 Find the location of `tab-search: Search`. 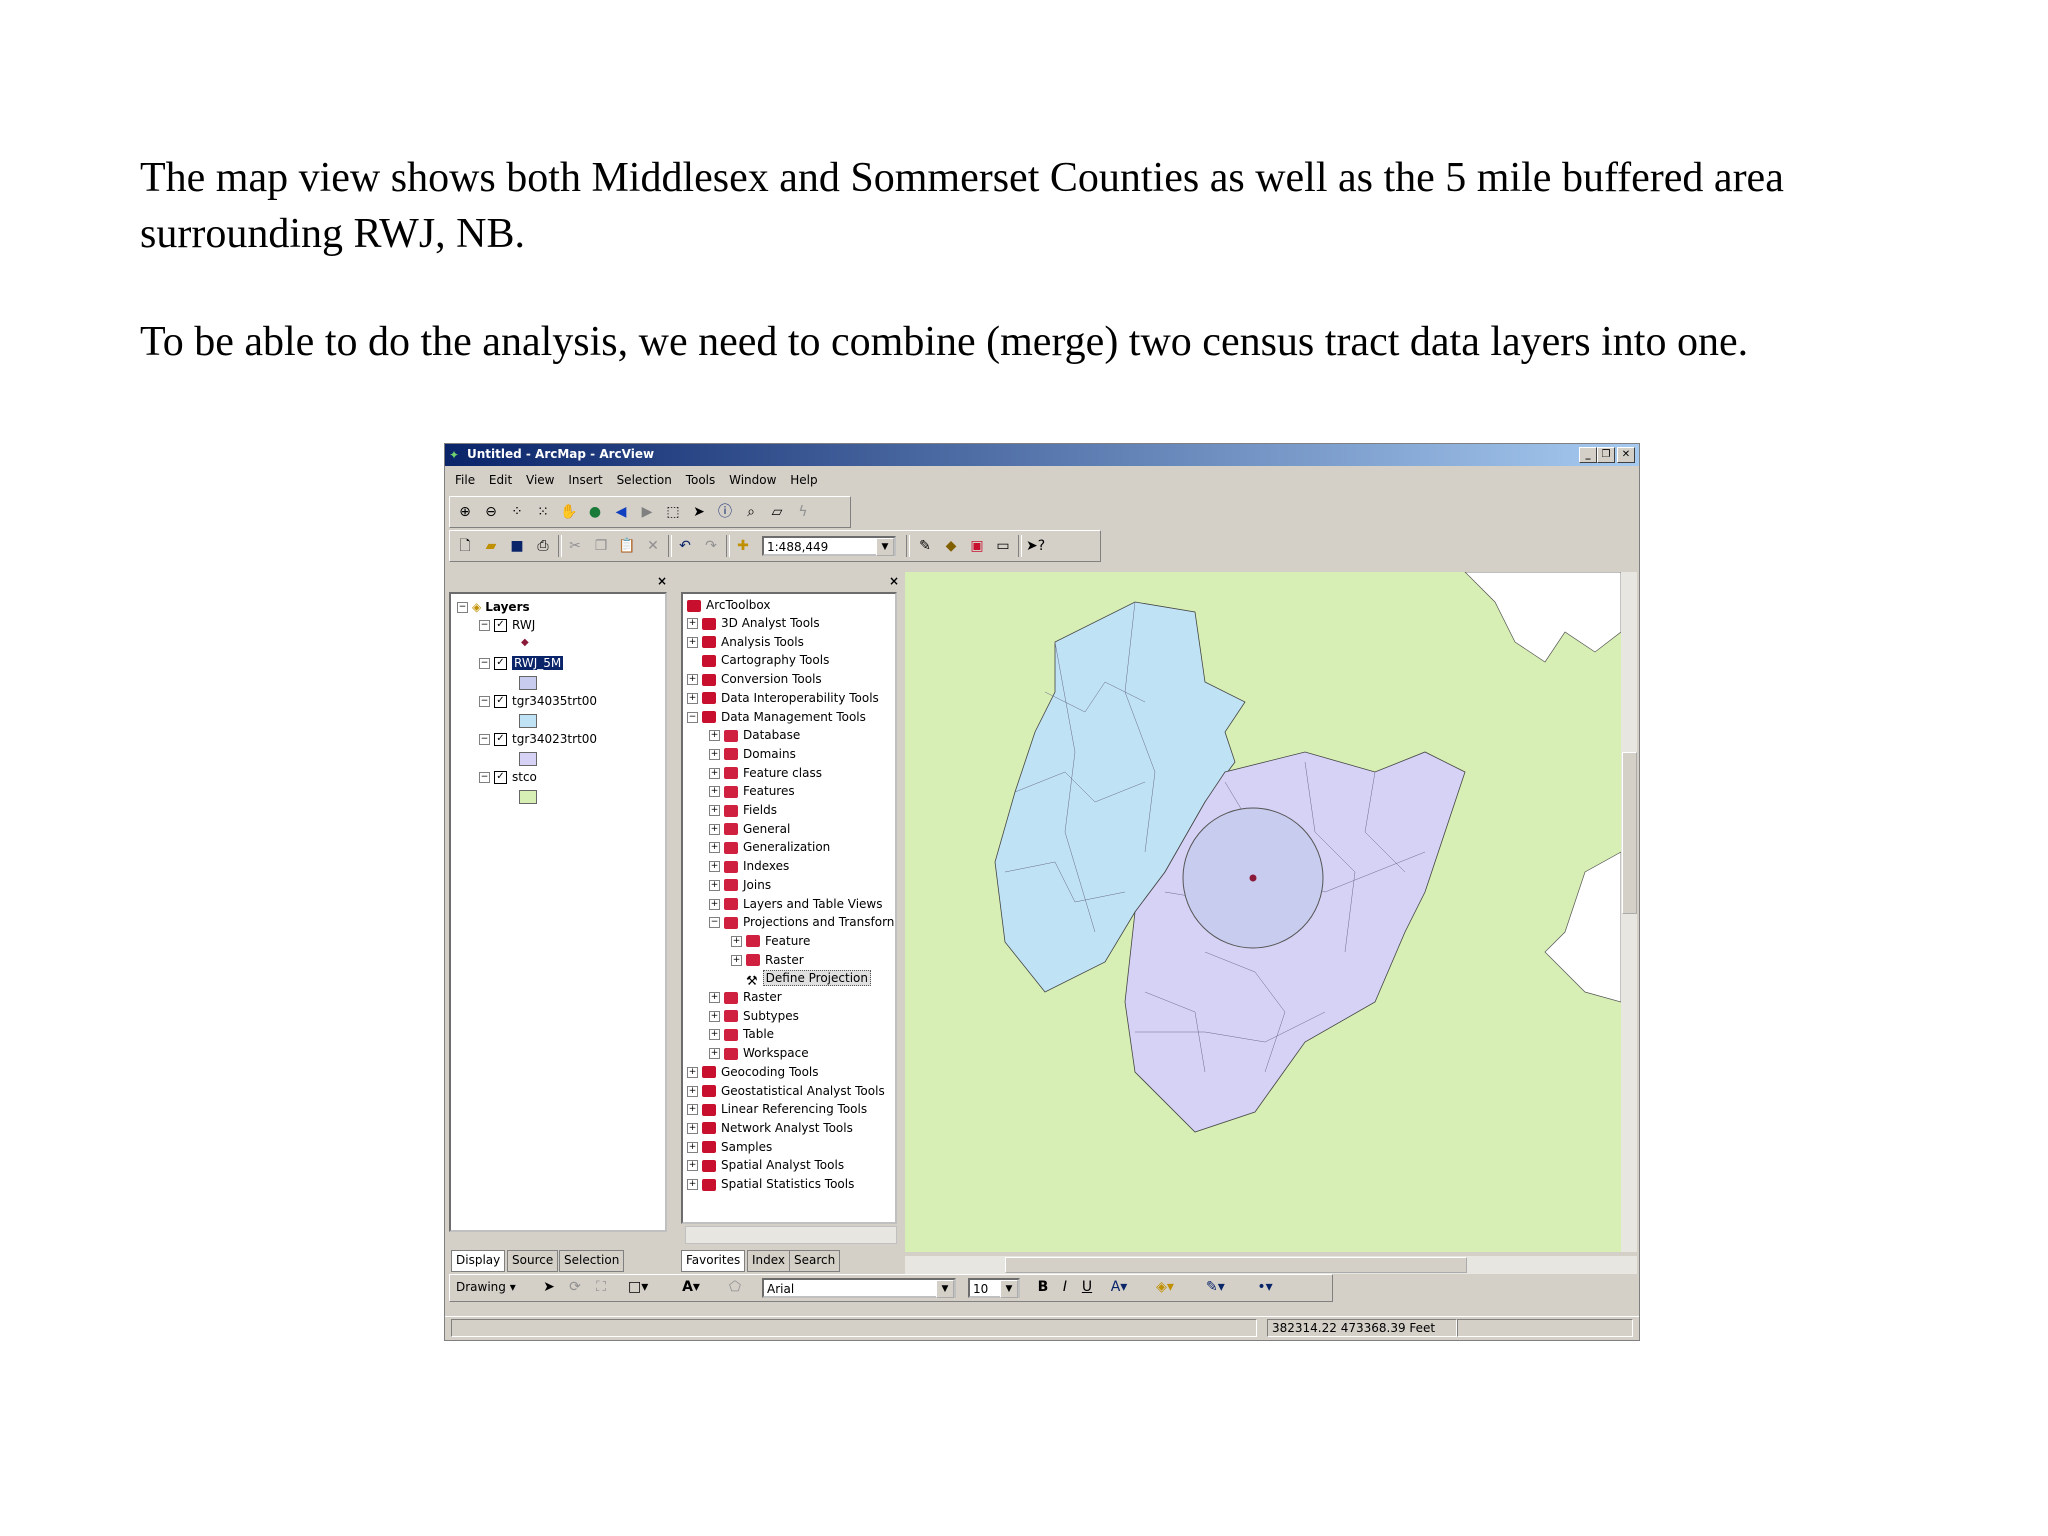

tab-search: Search is located at coordinates (815, 1261).